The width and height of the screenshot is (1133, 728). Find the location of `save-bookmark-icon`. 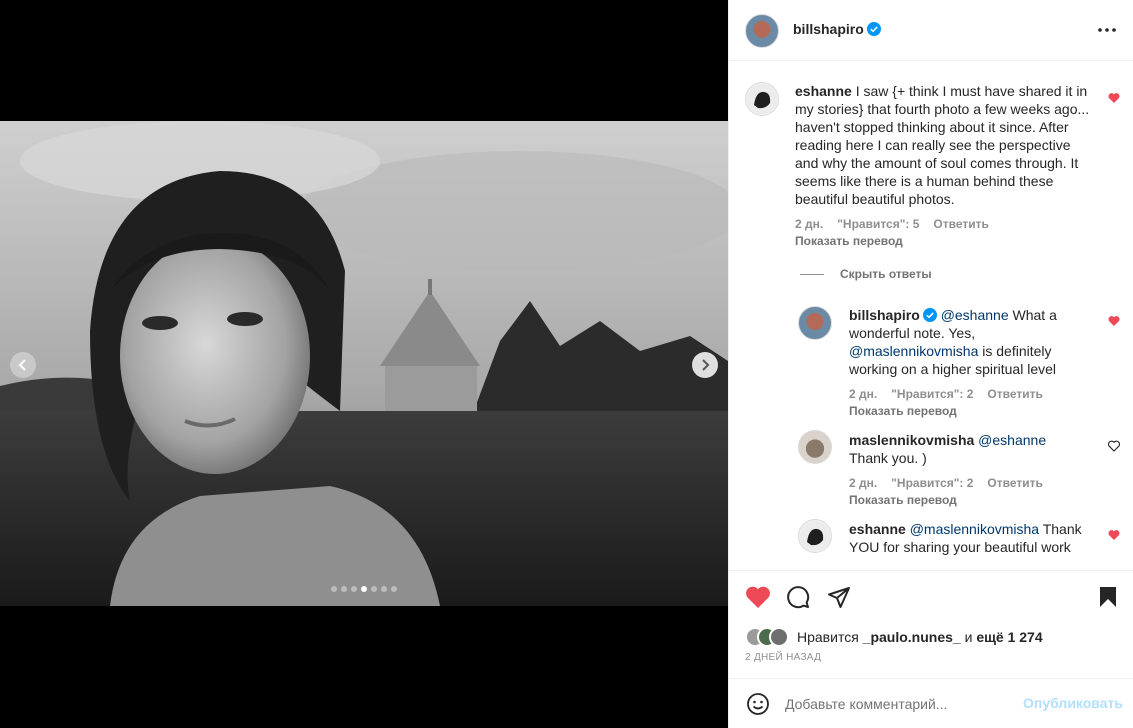

save-bookmark-icon is located at coordinates (1108, 597).